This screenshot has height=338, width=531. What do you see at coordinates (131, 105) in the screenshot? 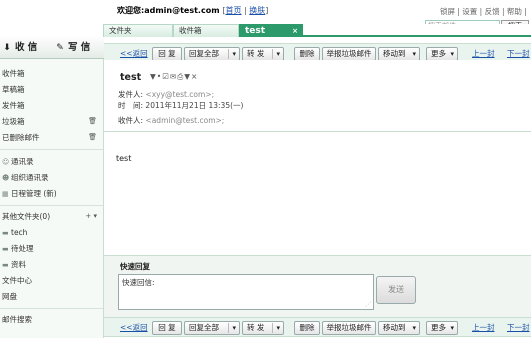
I see `time-label: 时 间:` at bounding box center [131, 105].